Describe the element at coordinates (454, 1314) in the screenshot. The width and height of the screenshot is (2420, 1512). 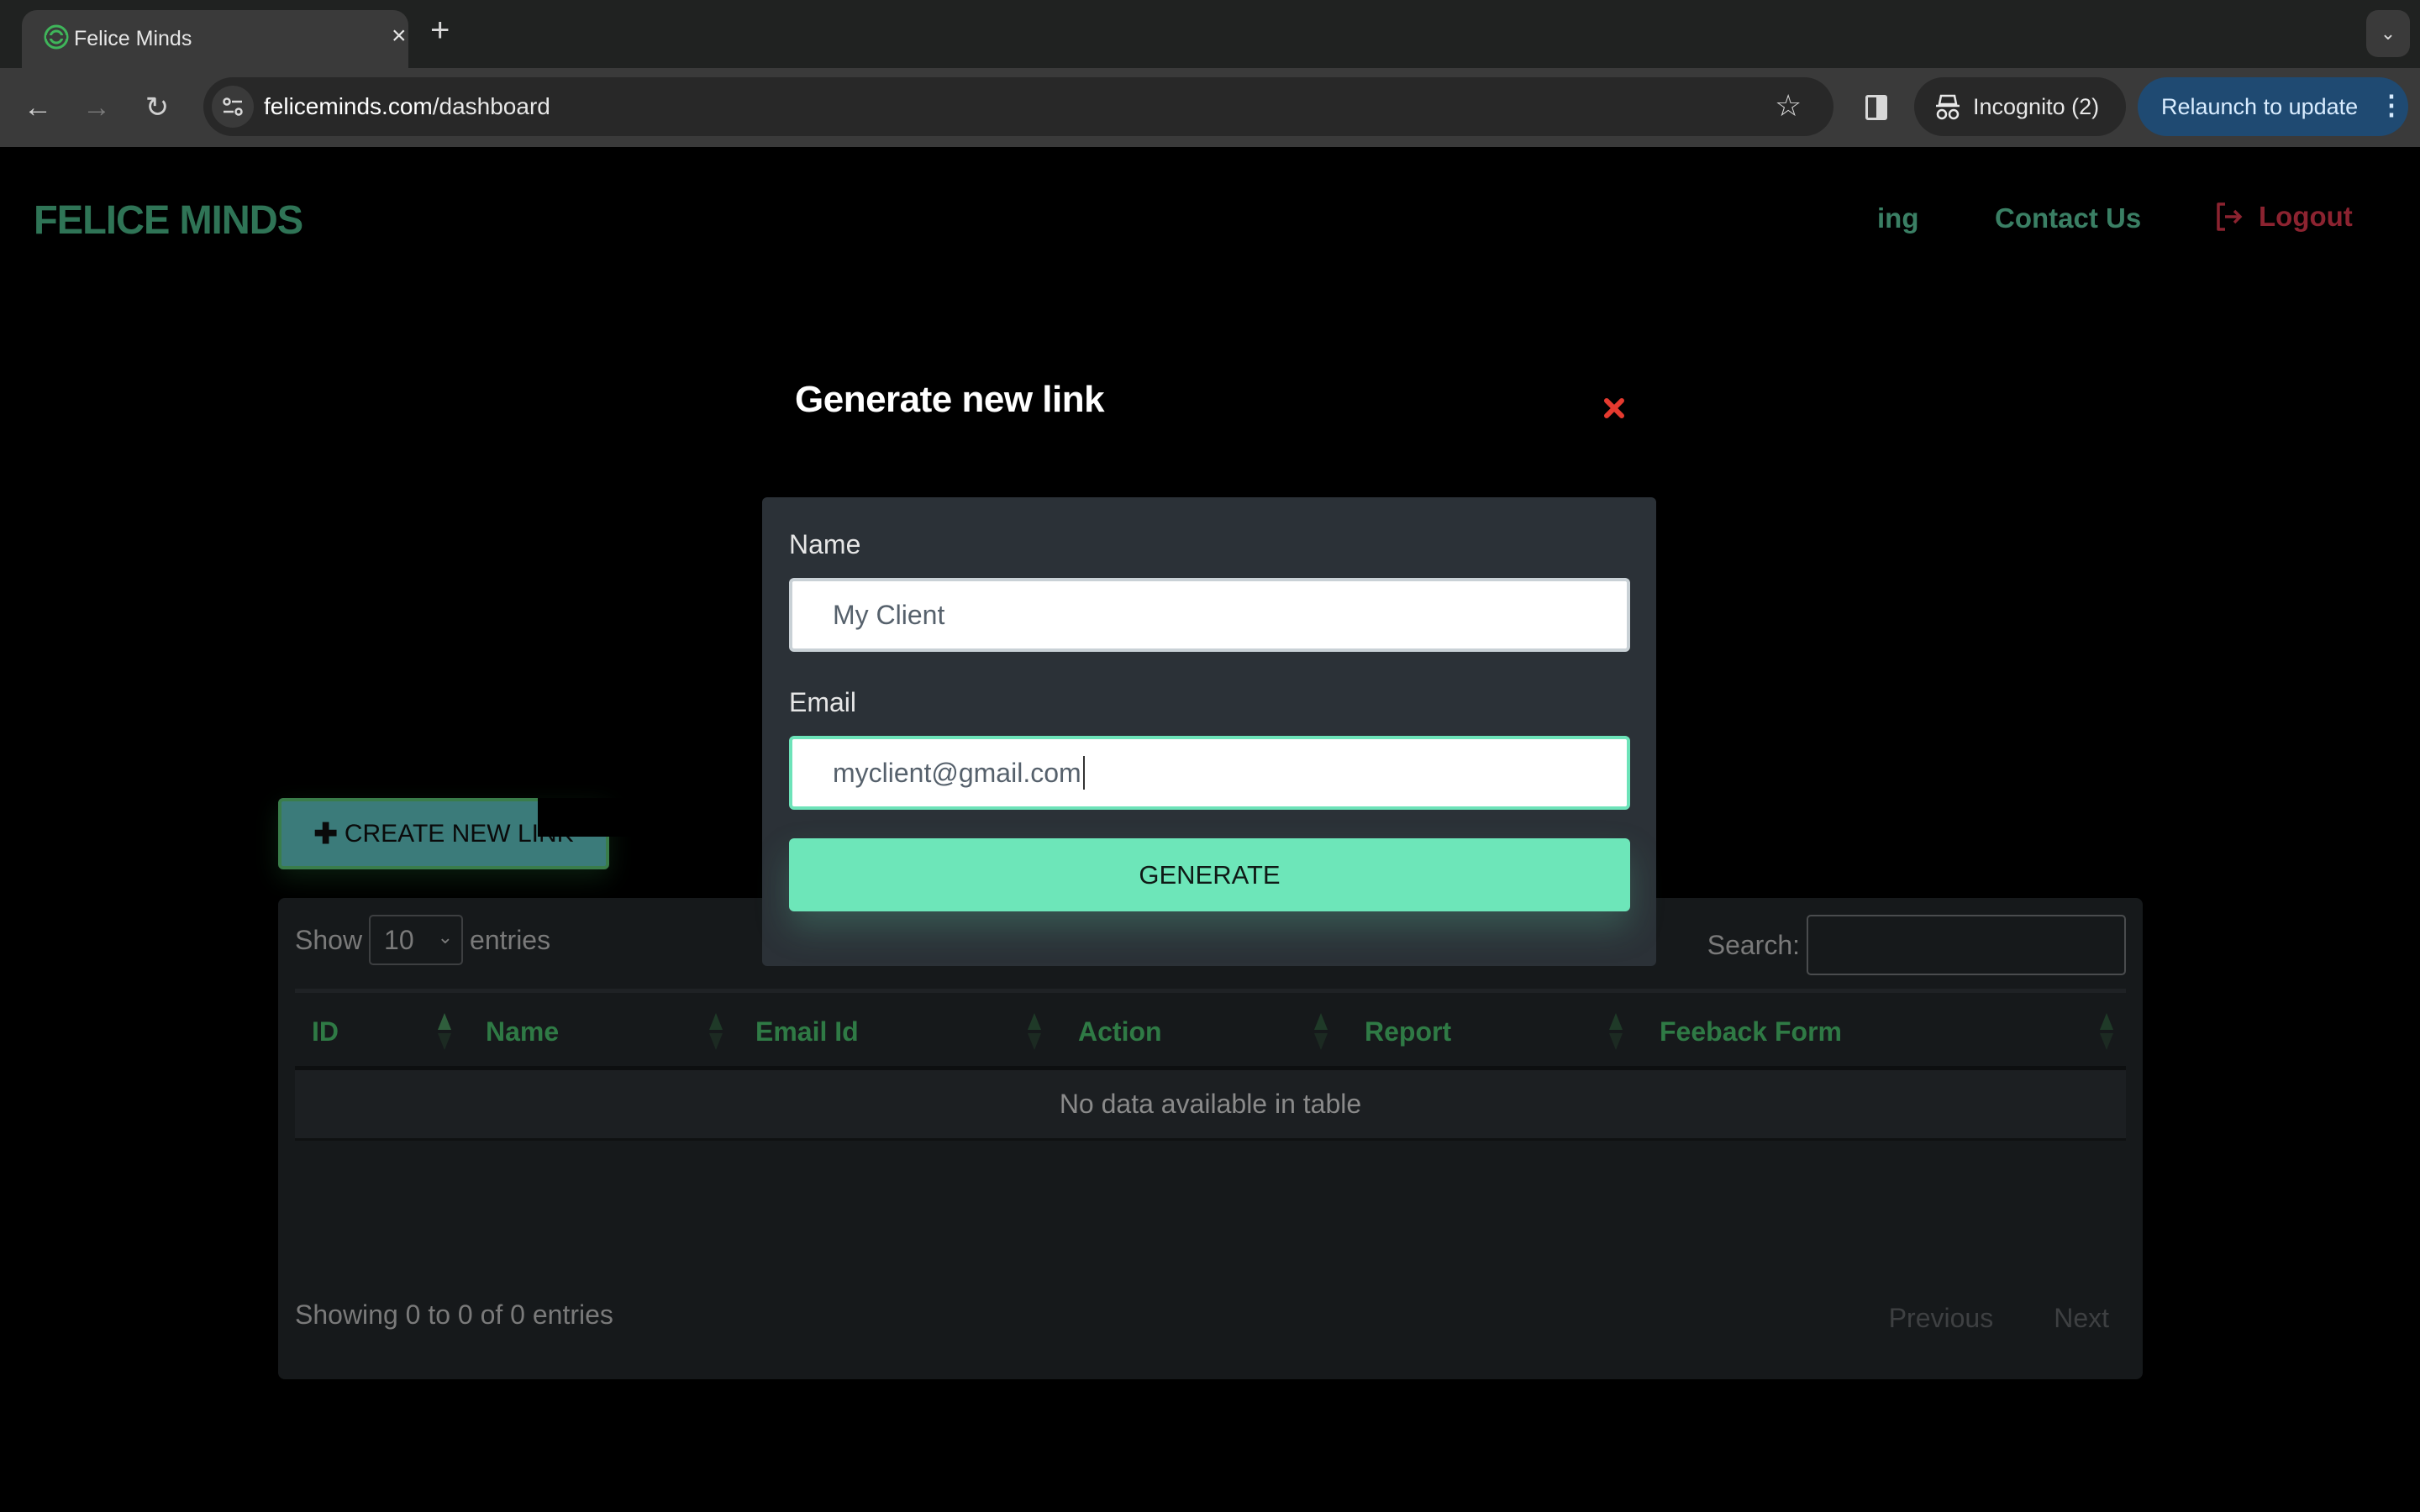
I see `table-info: Showing 0 to 0 of 0 entries` at that location.